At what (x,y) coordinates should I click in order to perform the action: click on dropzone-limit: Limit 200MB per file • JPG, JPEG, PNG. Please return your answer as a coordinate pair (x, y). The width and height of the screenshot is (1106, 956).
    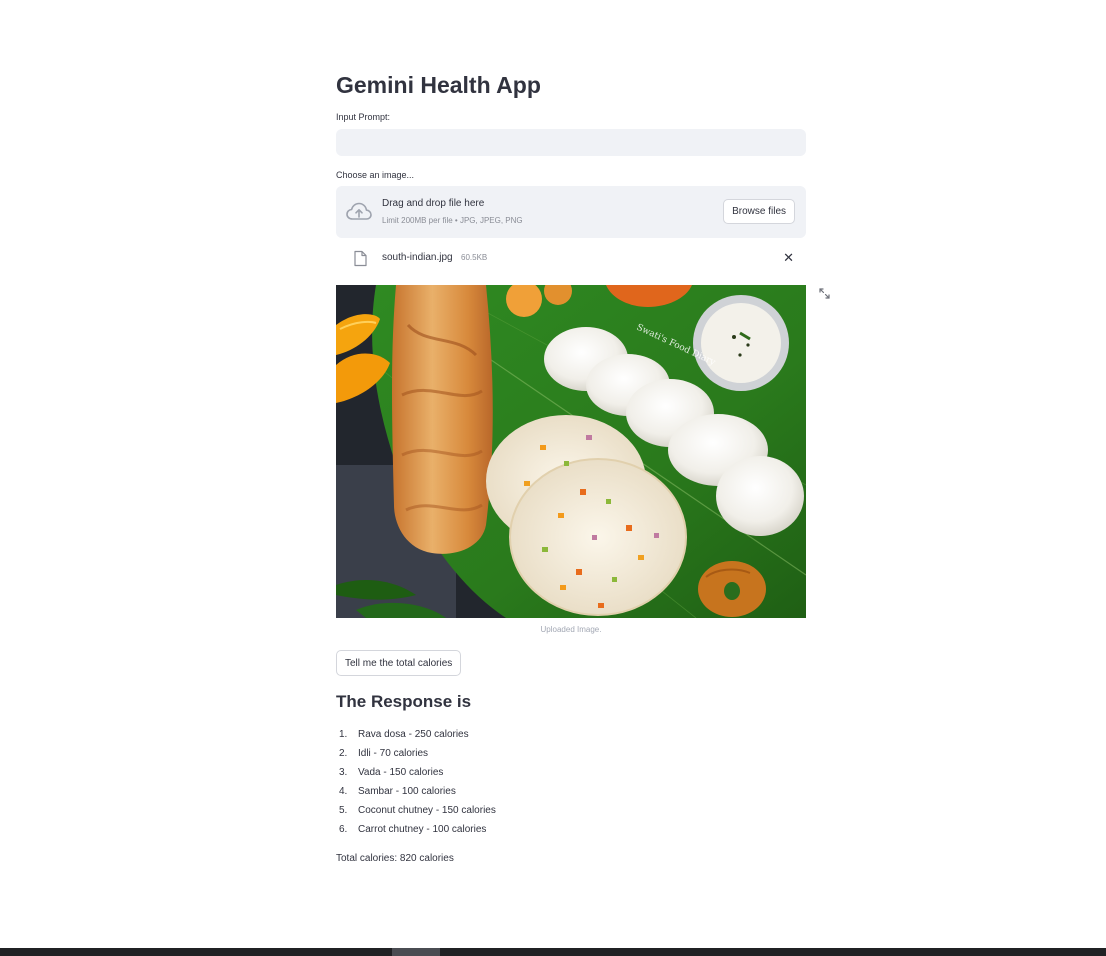
    Looking at the image, I should click on (452, 220).